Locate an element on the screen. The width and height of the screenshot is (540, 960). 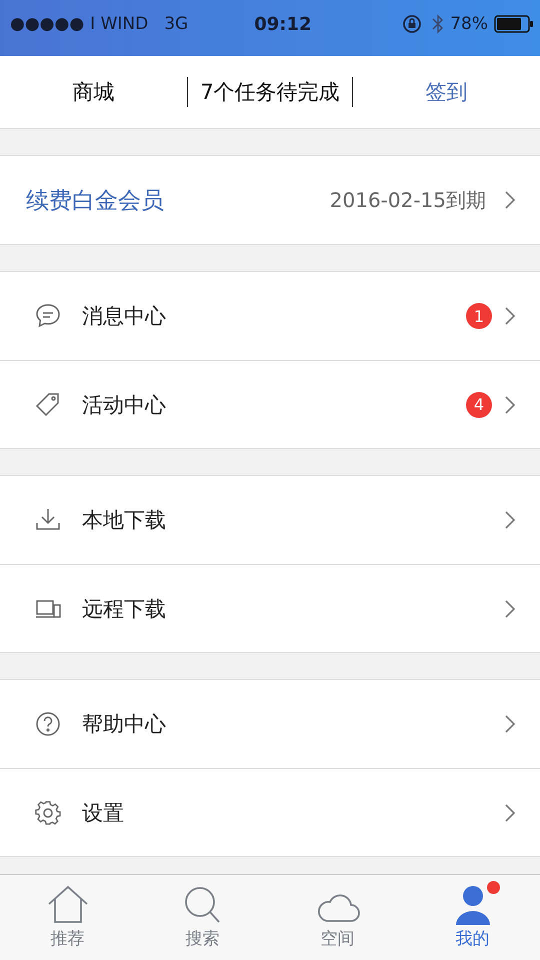
tag-icon is located at coordinates (48, 404).